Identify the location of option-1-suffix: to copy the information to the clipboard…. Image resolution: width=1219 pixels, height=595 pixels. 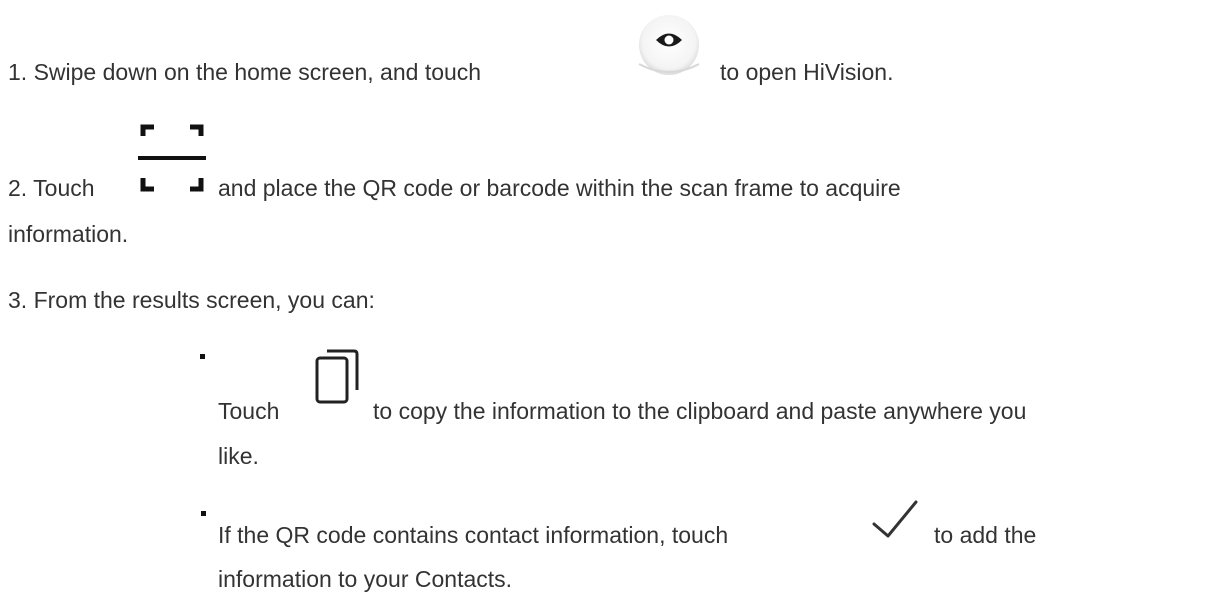
(700, 411).